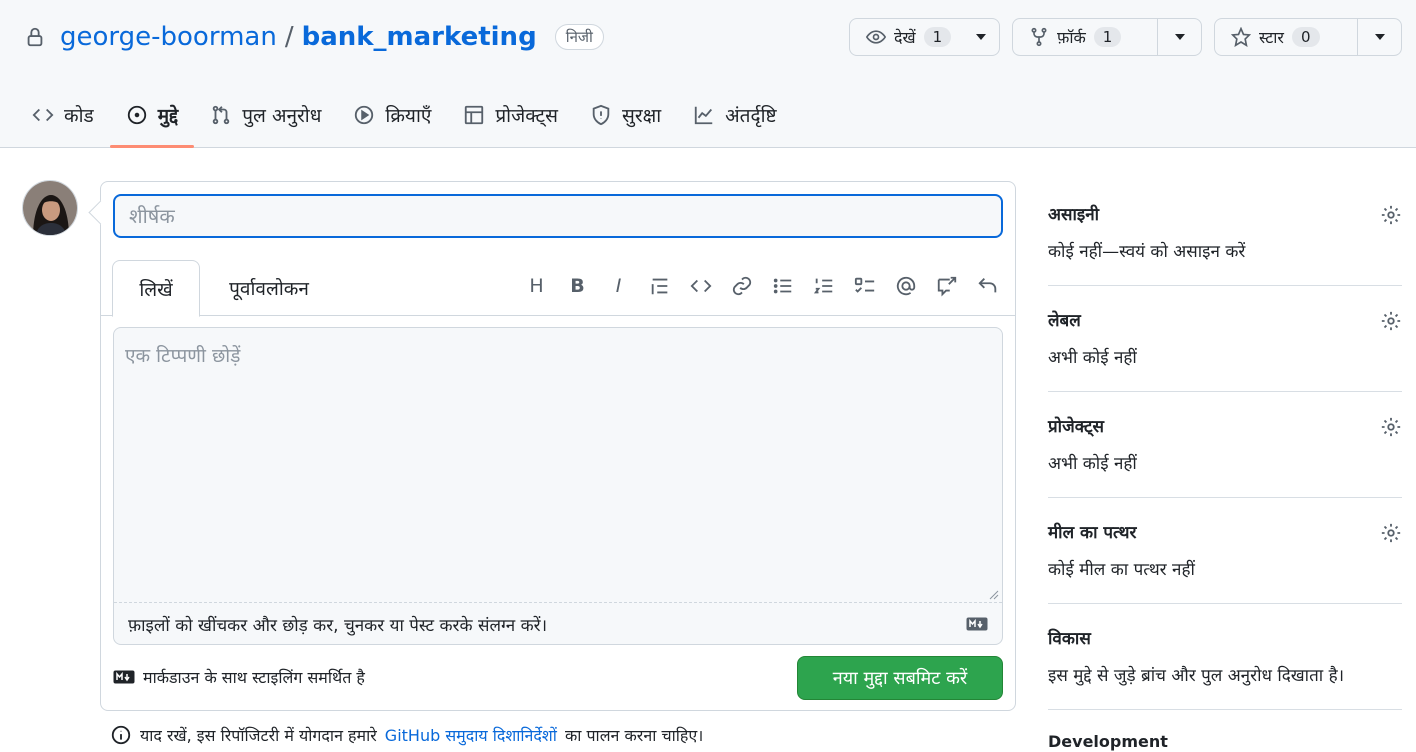 Image resolution: width=1416 pixels, height=752 pixels. Describe the element at coordinates (168, 37) in the screenshot. I see `repo-owner-link: george-boorman` at that location.